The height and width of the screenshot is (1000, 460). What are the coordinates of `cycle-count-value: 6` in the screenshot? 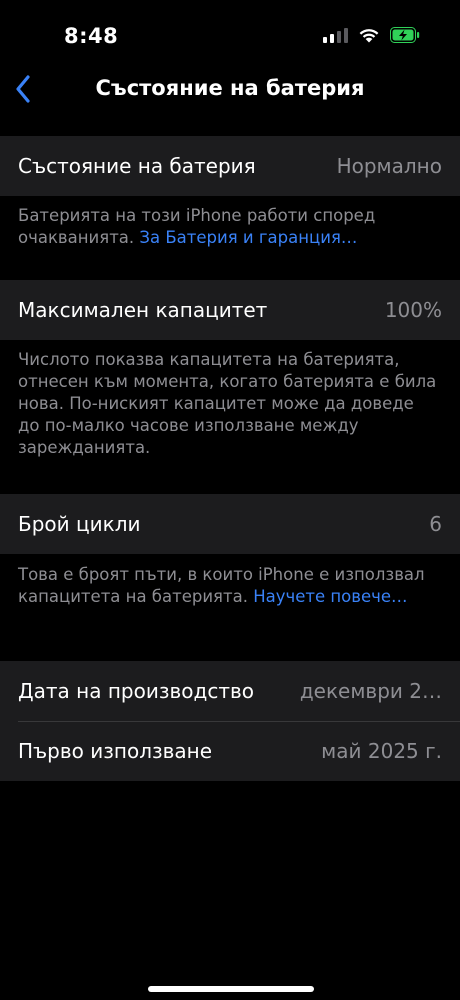 It's located at (435, 524).